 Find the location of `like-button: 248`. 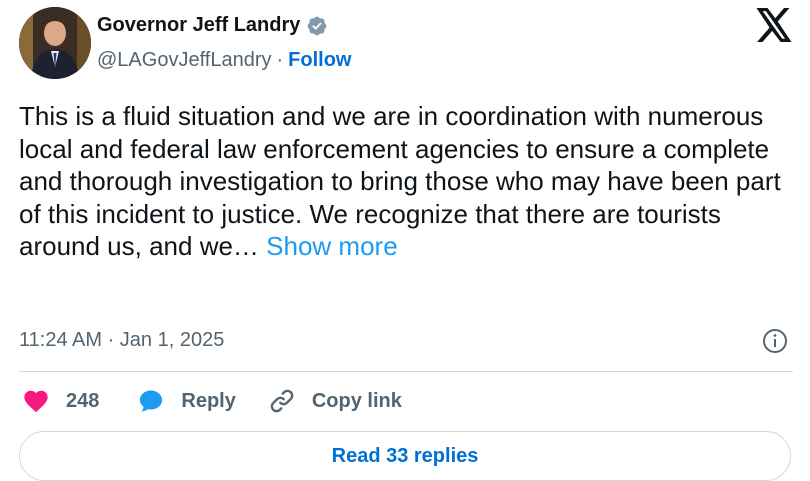

like-button: 248 is located at coordinates (60, 401).